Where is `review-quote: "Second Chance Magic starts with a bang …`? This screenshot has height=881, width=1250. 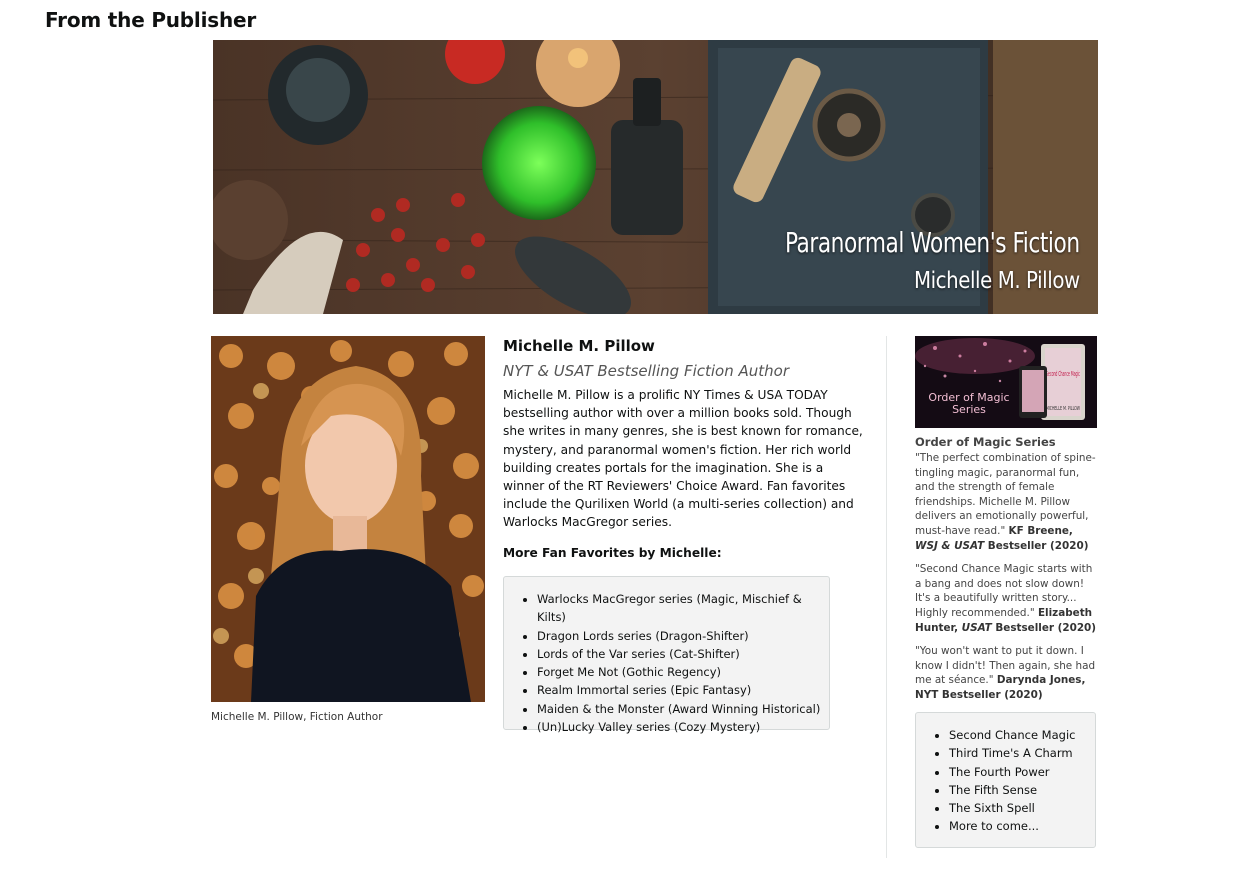 review-quote: "Second Chance Magic starts with a bang … is located at coordinates (1006, 598).